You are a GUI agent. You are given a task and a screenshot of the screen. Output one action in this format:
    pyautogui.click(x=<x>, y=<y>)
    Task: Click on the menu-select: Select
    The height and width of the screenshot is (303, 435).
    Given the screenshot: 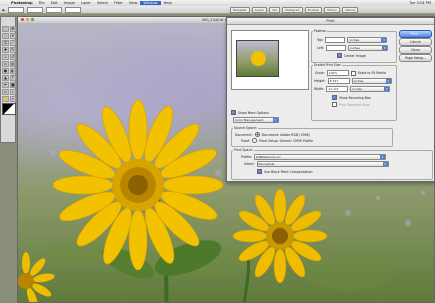 What is the action you would take?
    pyautogui.click(x=102, y=3)
    